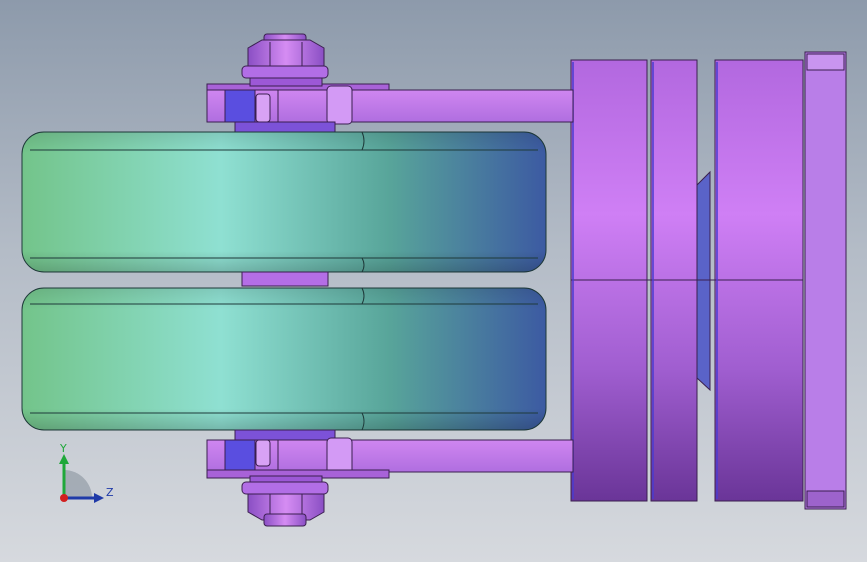 This screenshot has width=867, height=562. Describe the element at coordinates (285, 501) in the screenshot. I see `bottom-nut` at that location.